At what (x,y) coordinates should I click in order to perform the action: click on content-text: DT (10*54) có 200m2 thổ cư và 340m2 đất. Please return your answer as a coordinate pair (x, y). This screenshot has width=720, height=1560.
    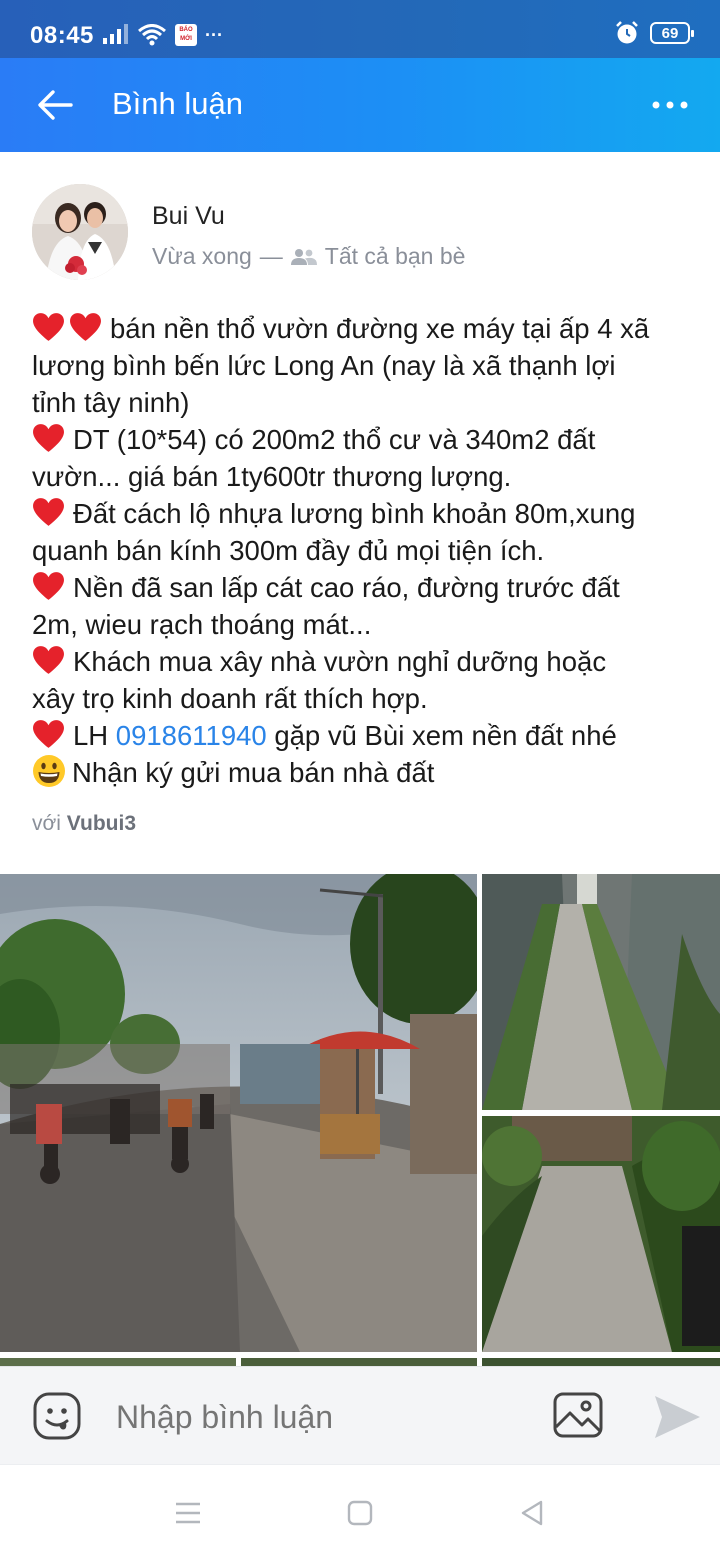
    Looking at the image, I should click on (334, 439).